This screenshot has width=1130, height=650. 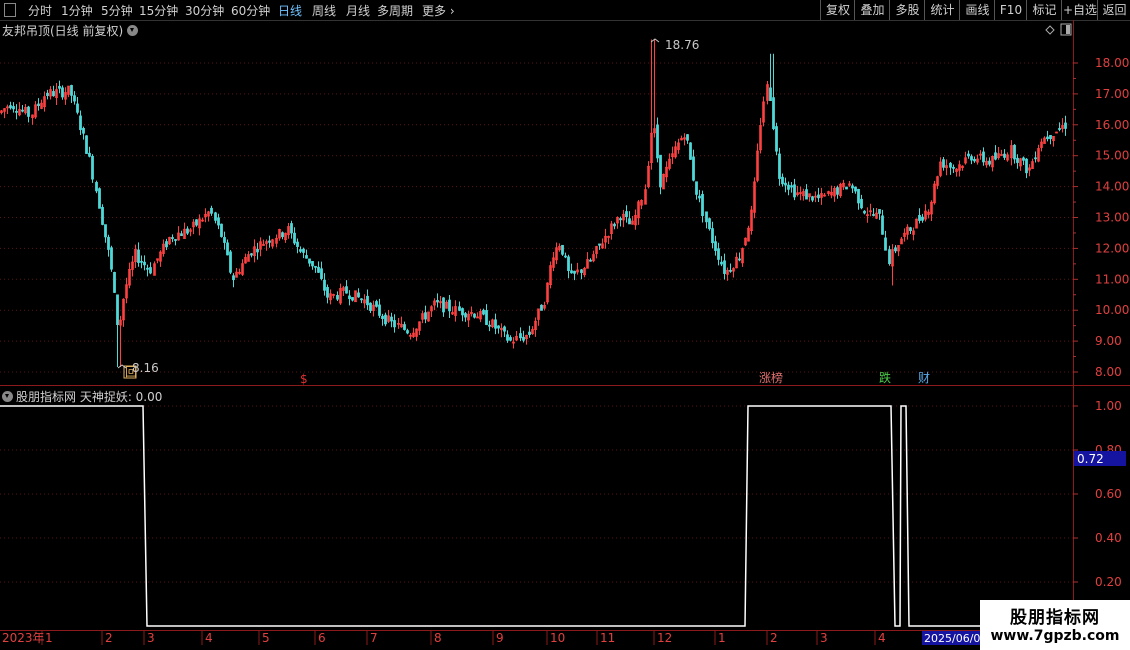 What do you see at coordinates (607, 638) in the screenshot?
I see `month-label: 11` at bounding box center [607, 638].